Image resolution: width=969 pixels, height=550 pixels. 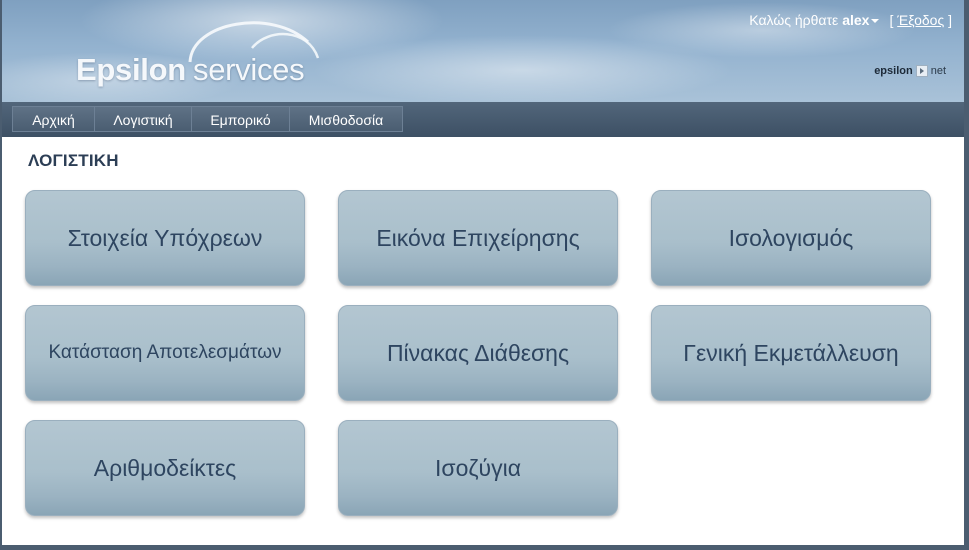 I want to click on tab-home: Αρχική, so click(x=53, y=119).